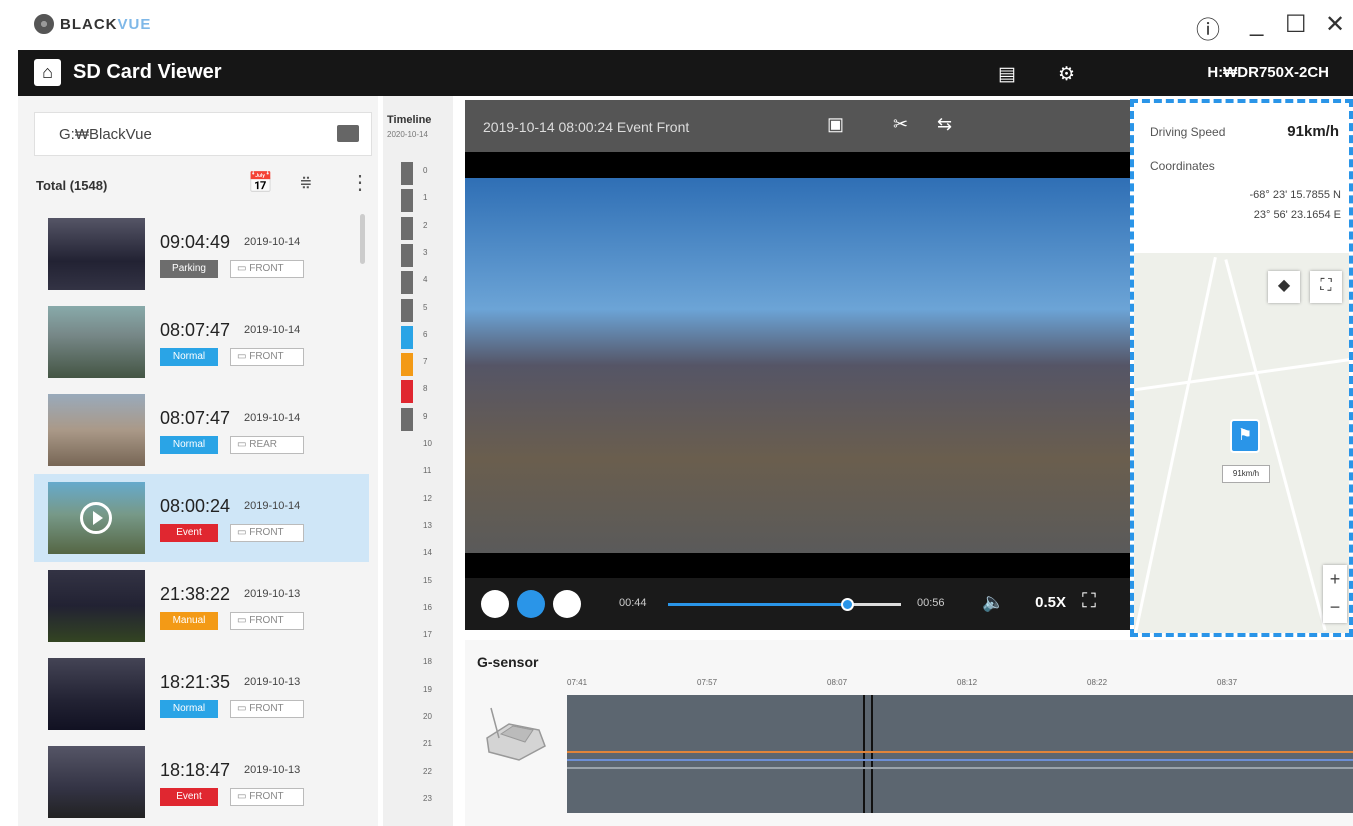 This screenshot has width=1353, height=826. Describe the element at coordinates (685, 73) in the screenshot. I see `app-header: ⌂ SD Card Viewer ▤ ⚙ H:₩DR750X-2CH` at that location.